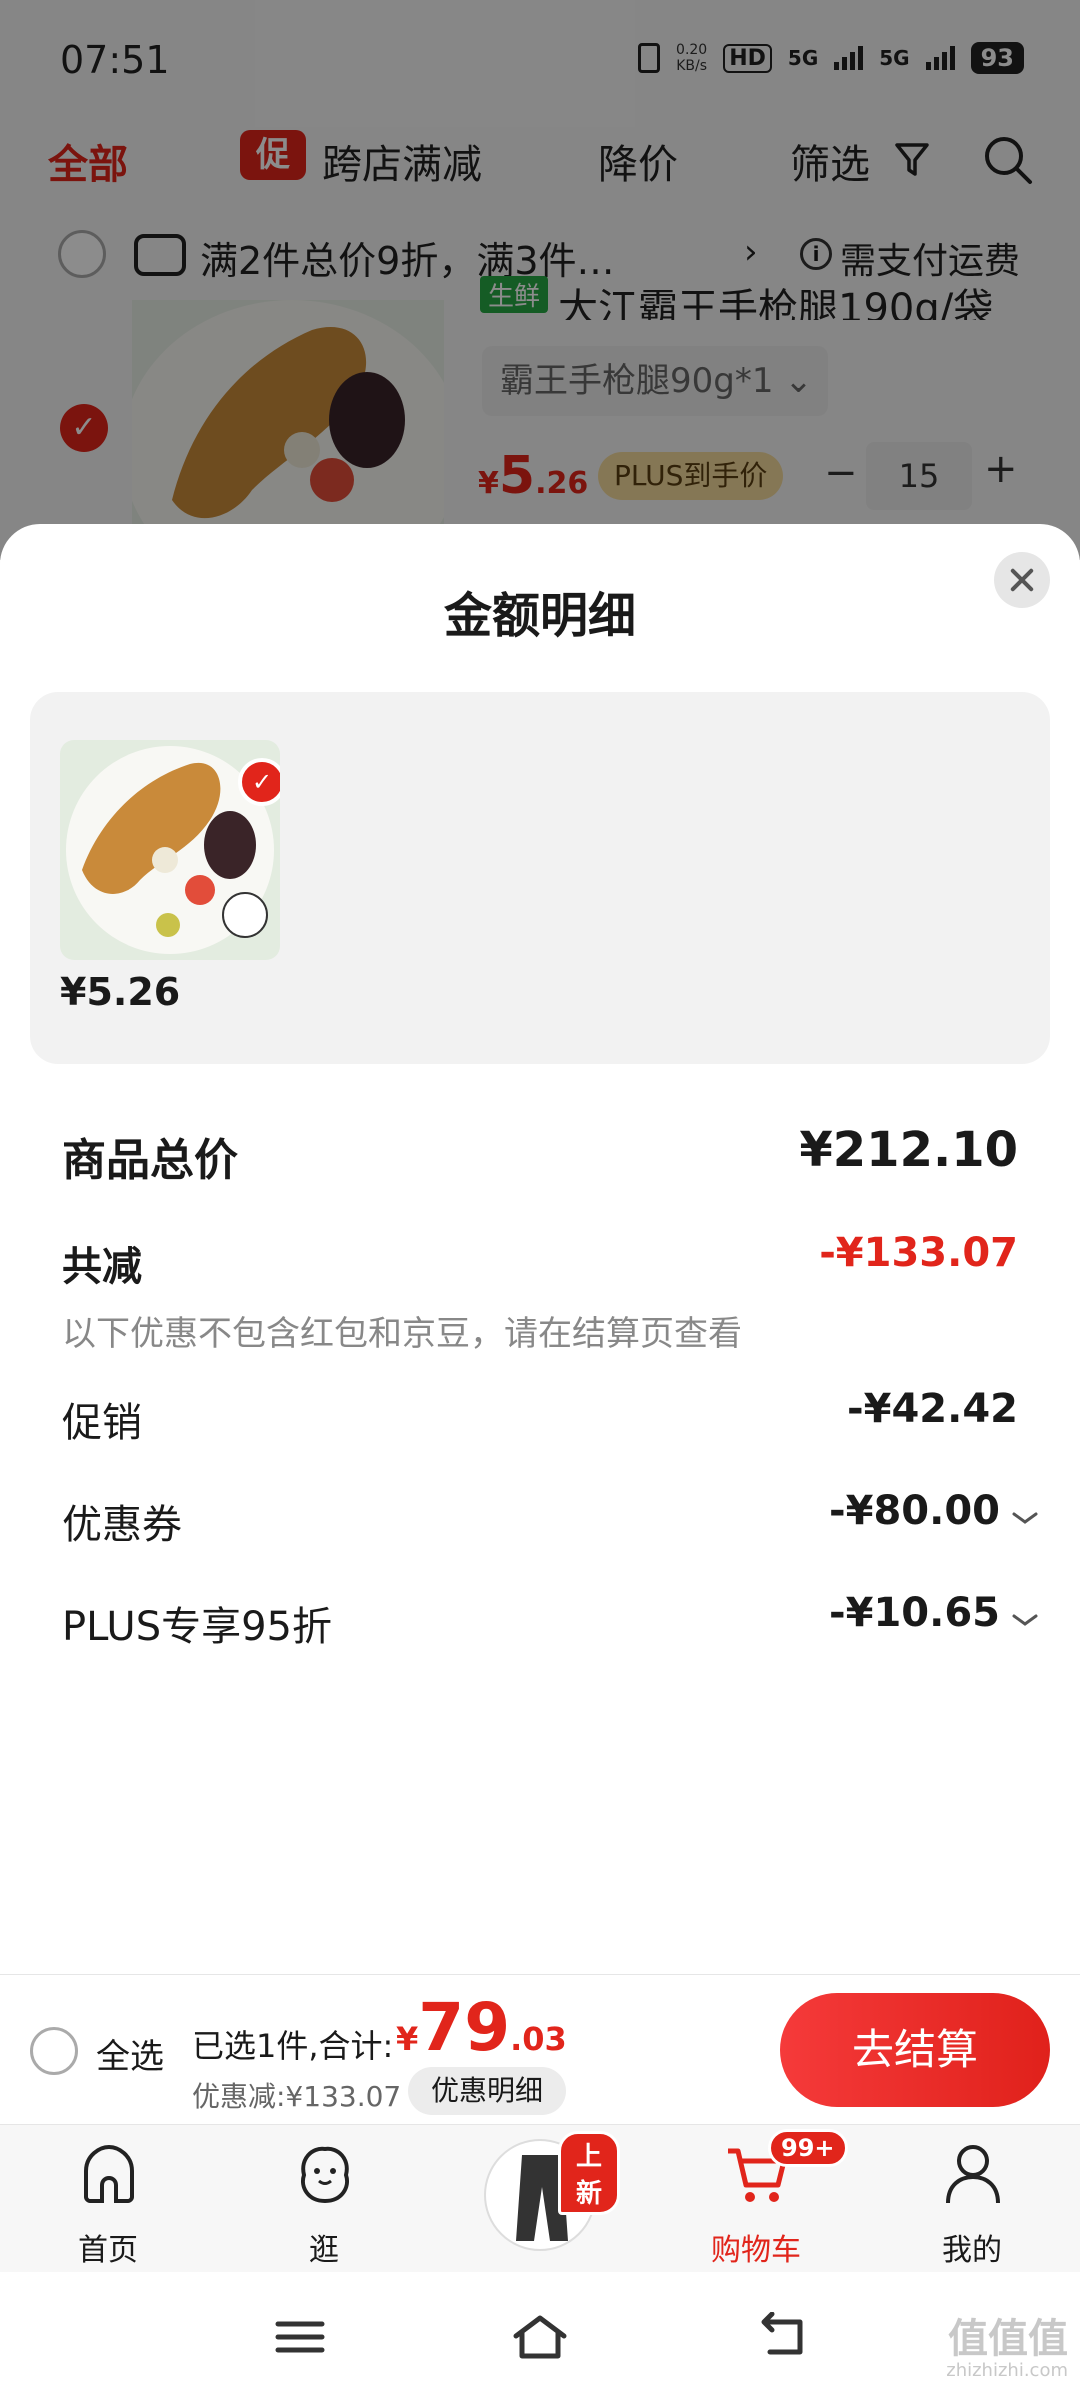 This screenshot has height=2400, width=1080. Describe the element at coordinates (1007, 2370) in the screenshot. I see `watermark-domain: zhizhizhi.com` at that location.